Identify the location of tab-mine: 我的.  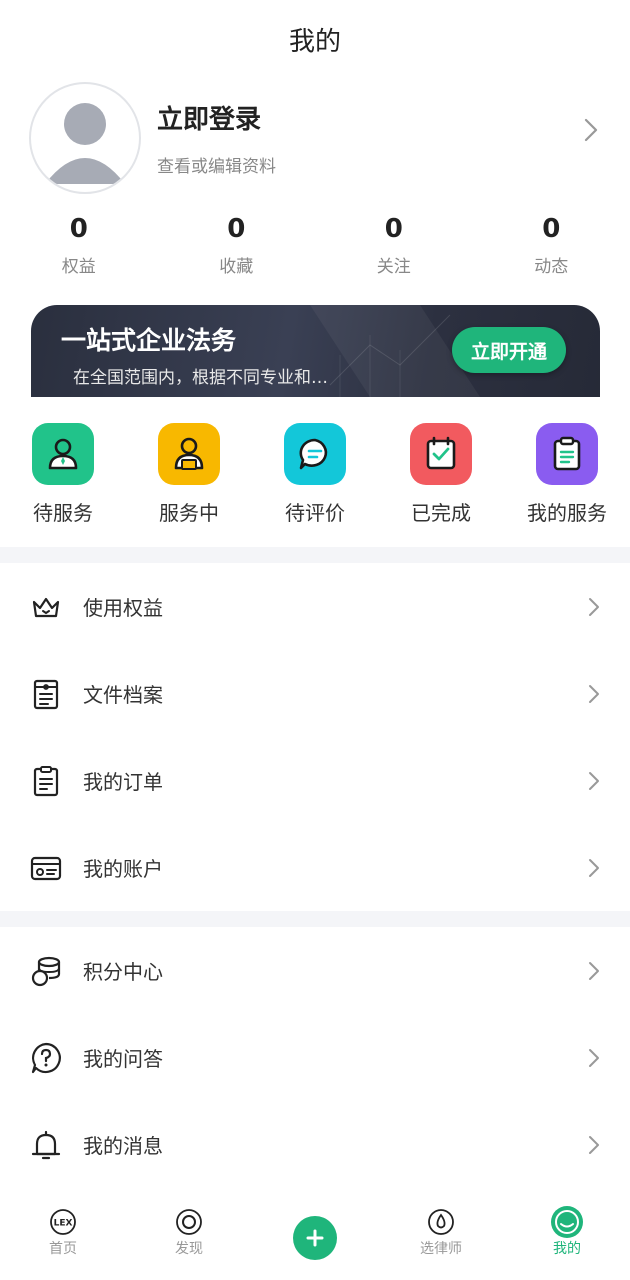
(567, 1238).